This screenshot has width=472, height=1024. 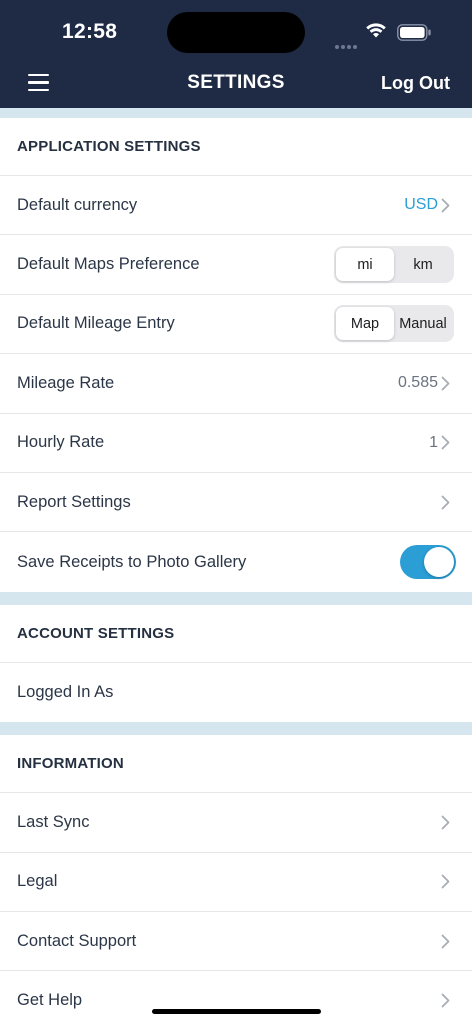 What do you see at coordinates (96, 323) in the screenshot?
I see `row-label: Default Mileage Entry` at bounding box center [96, 323].